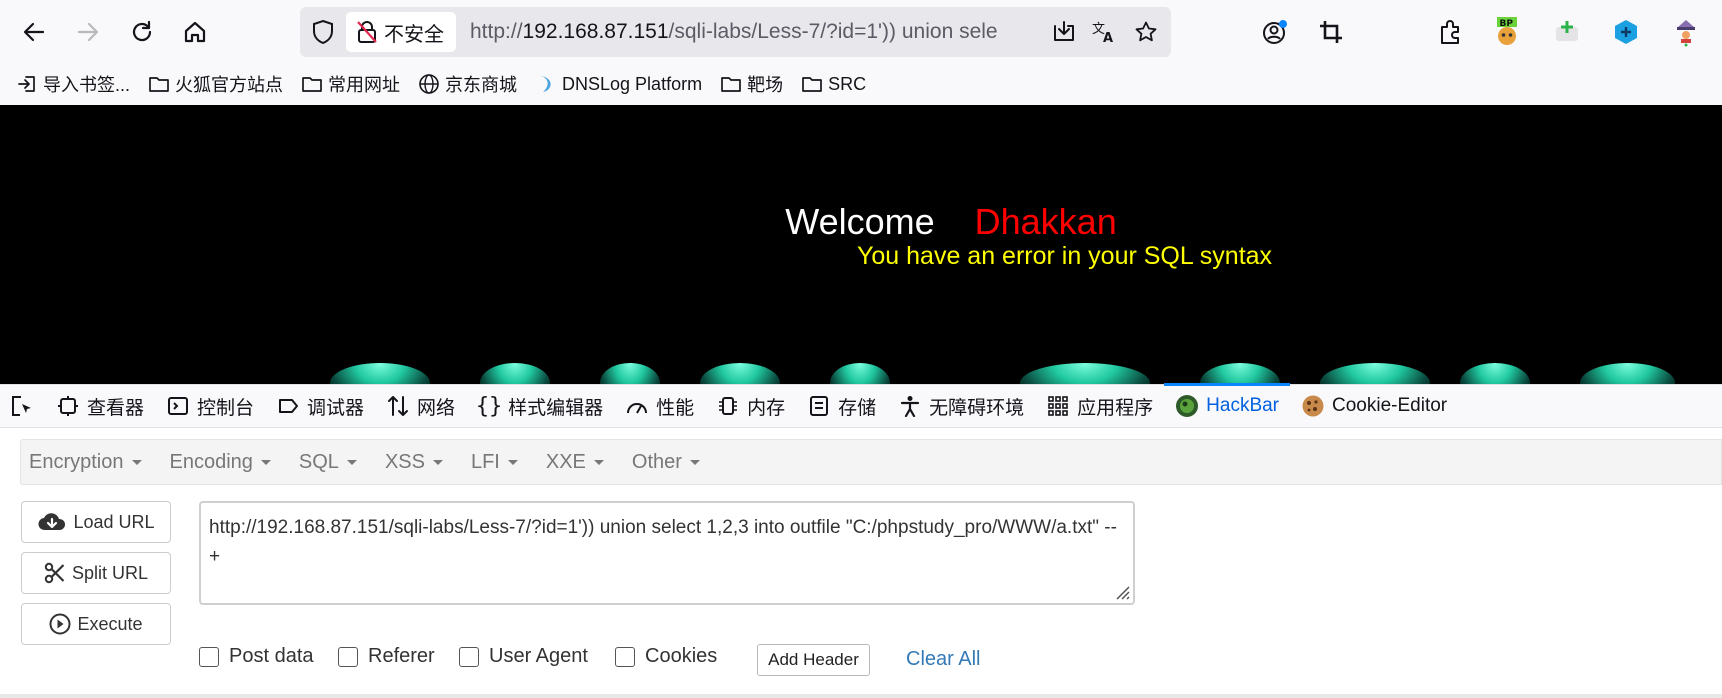 The height and width of the screenshot is (698, 1722). I want to click on insecure-indicator: 不安全, so click(401, 32).